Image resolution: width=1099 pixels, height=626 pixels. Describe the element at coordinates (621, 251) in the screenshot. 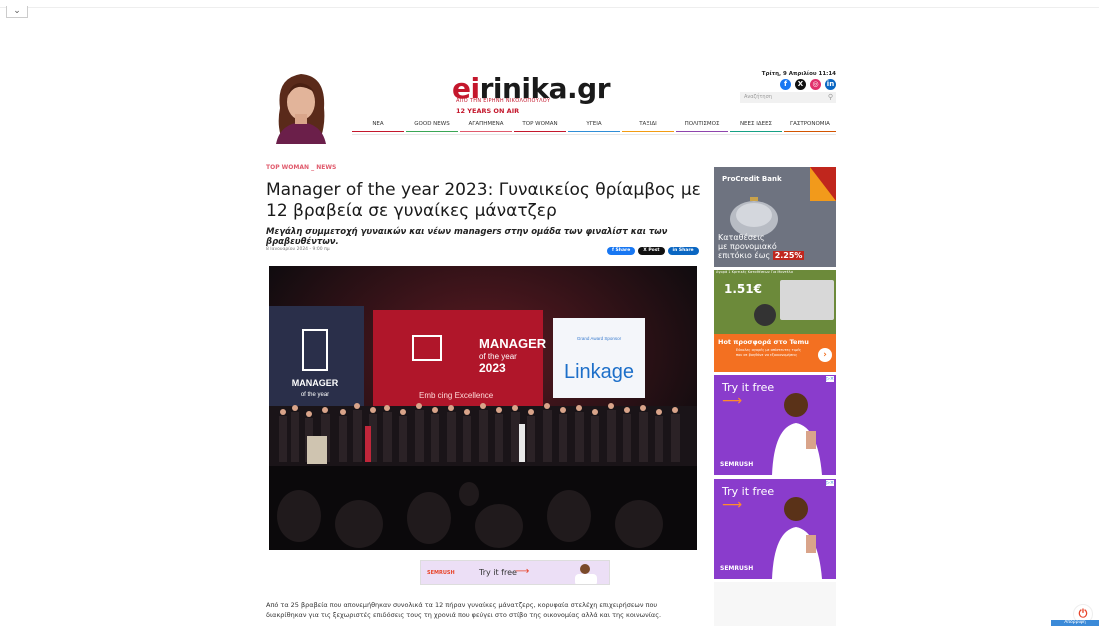

I see `share-button: f Share` at that location.